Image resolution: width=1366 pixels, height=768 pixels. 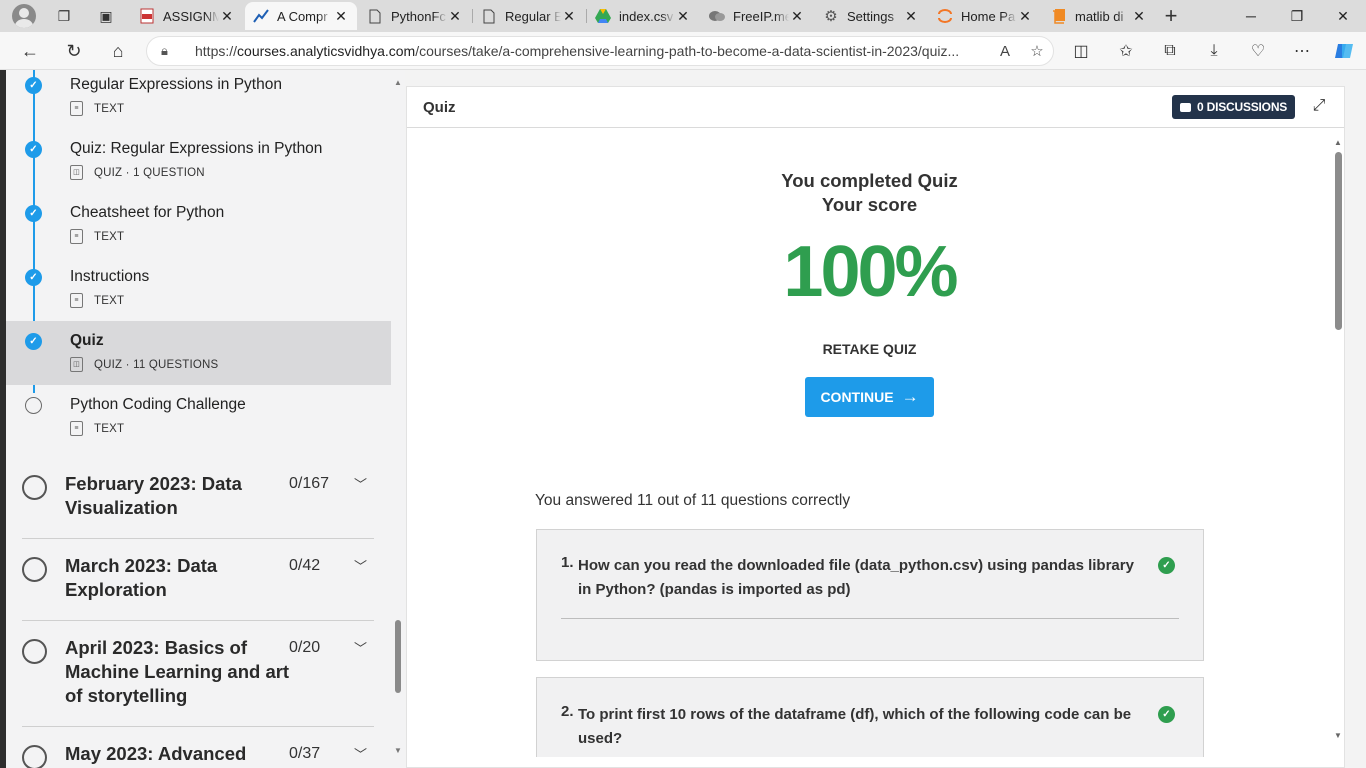 I want to click on vertical-tabs-icon: ▣, so click(x=106, y=16).